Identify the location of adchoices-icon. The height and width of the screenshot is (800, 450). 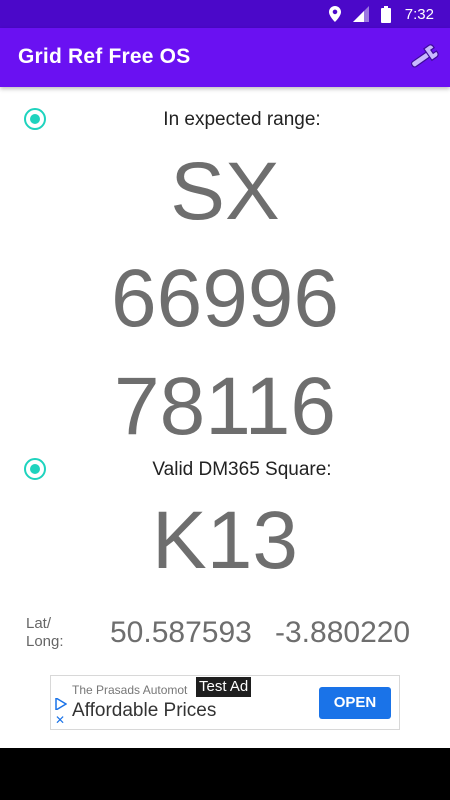
(61, 704).